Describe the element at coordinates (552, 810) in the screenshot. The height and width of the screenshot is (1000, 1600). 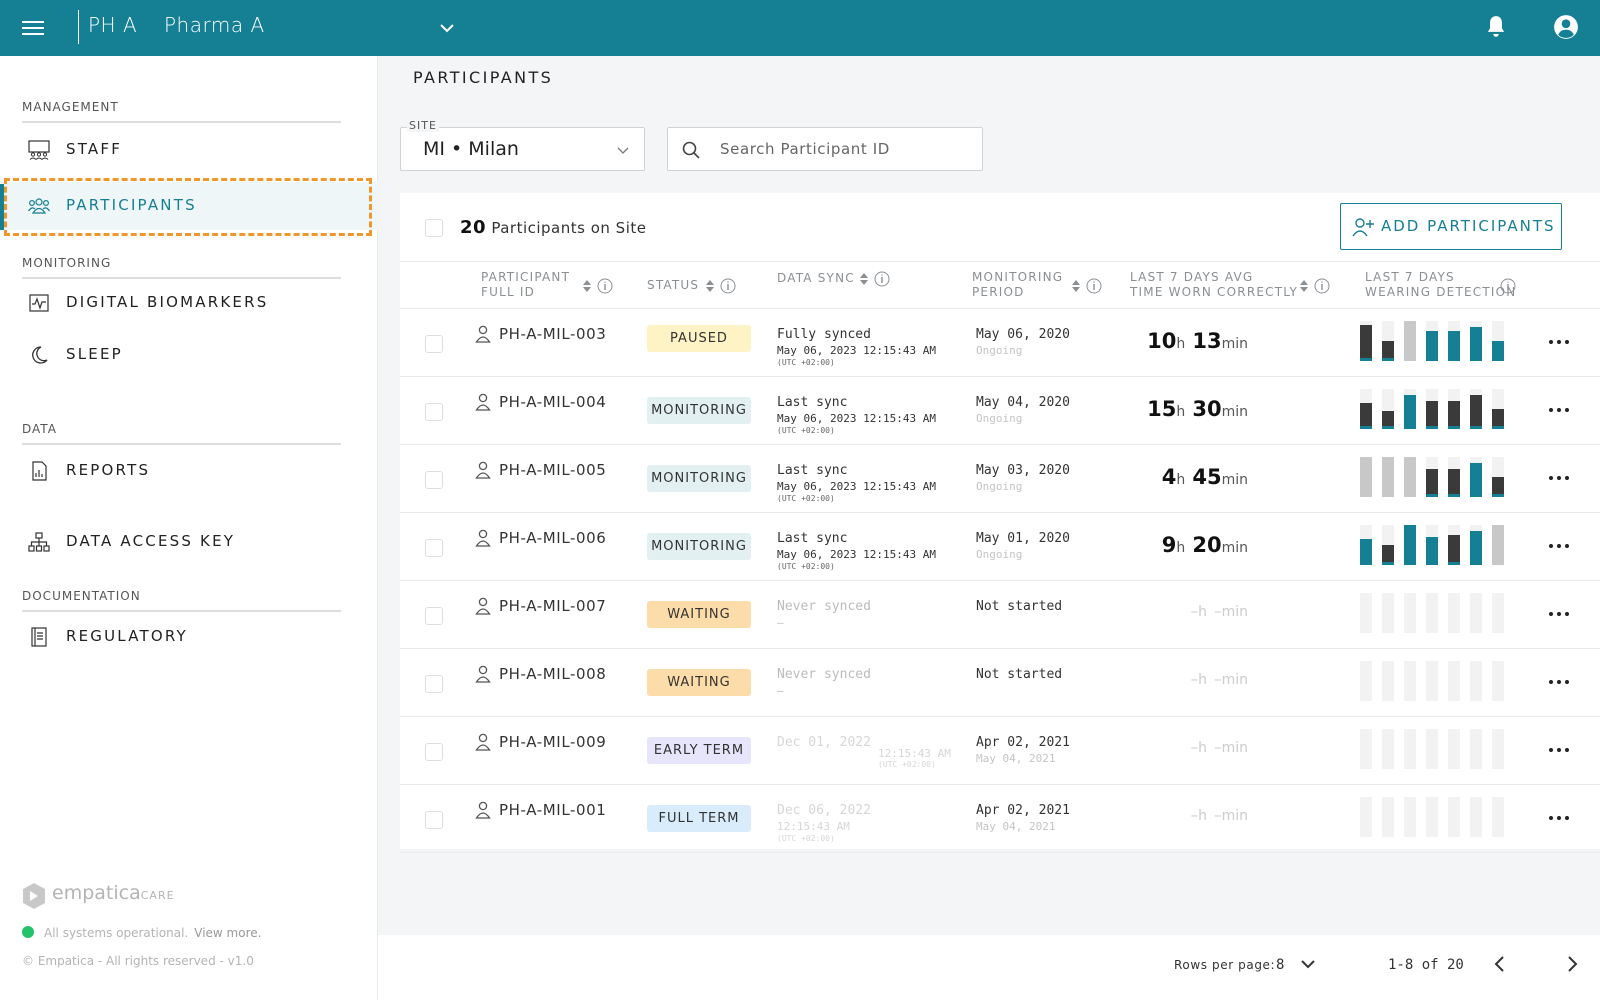
I see `participant-id: PH-A-MIL-001` at that location.